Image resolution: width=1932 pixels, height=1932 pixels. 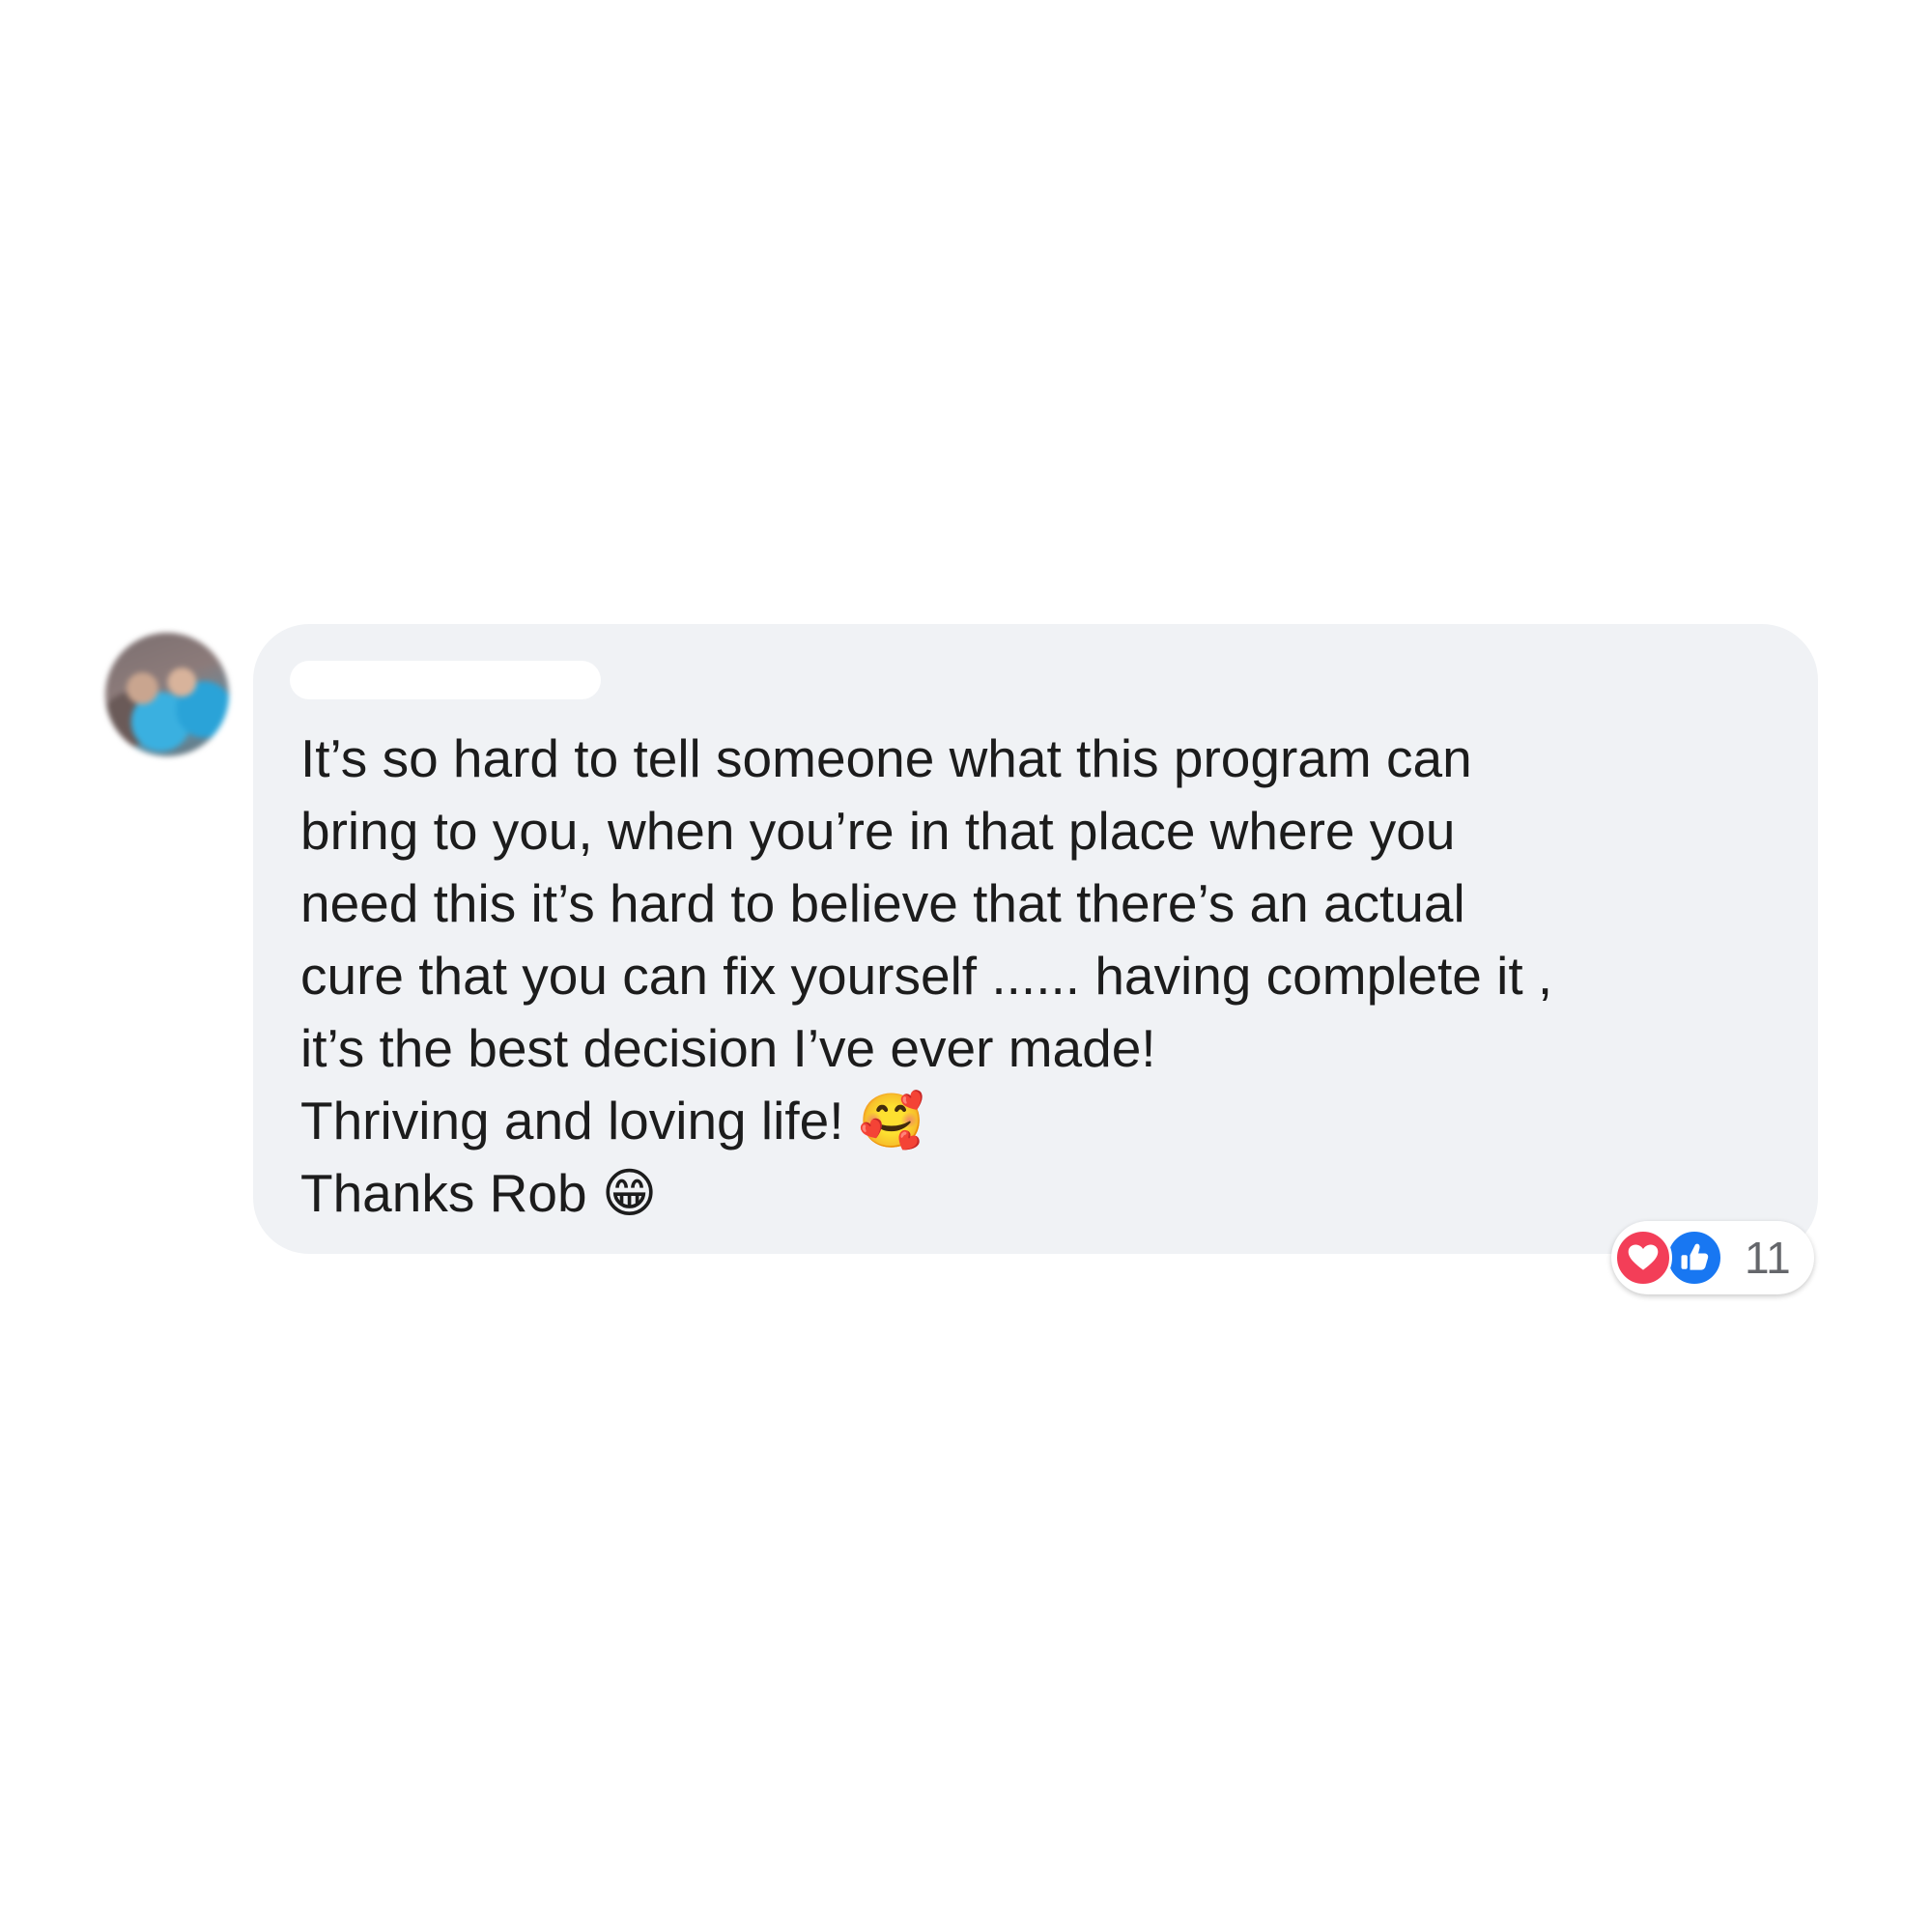 I want to click on comment-line-thriving: Thriving and loving life!, so click(x=572, y=1121).